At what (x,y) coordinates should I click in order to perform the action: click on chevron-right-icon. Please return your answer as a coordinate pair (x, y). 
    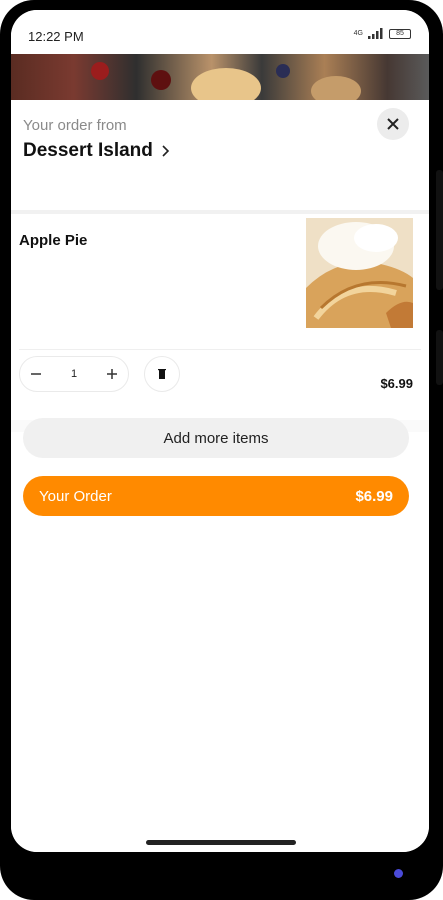
    Looking at the image, I should click on (166, 151).